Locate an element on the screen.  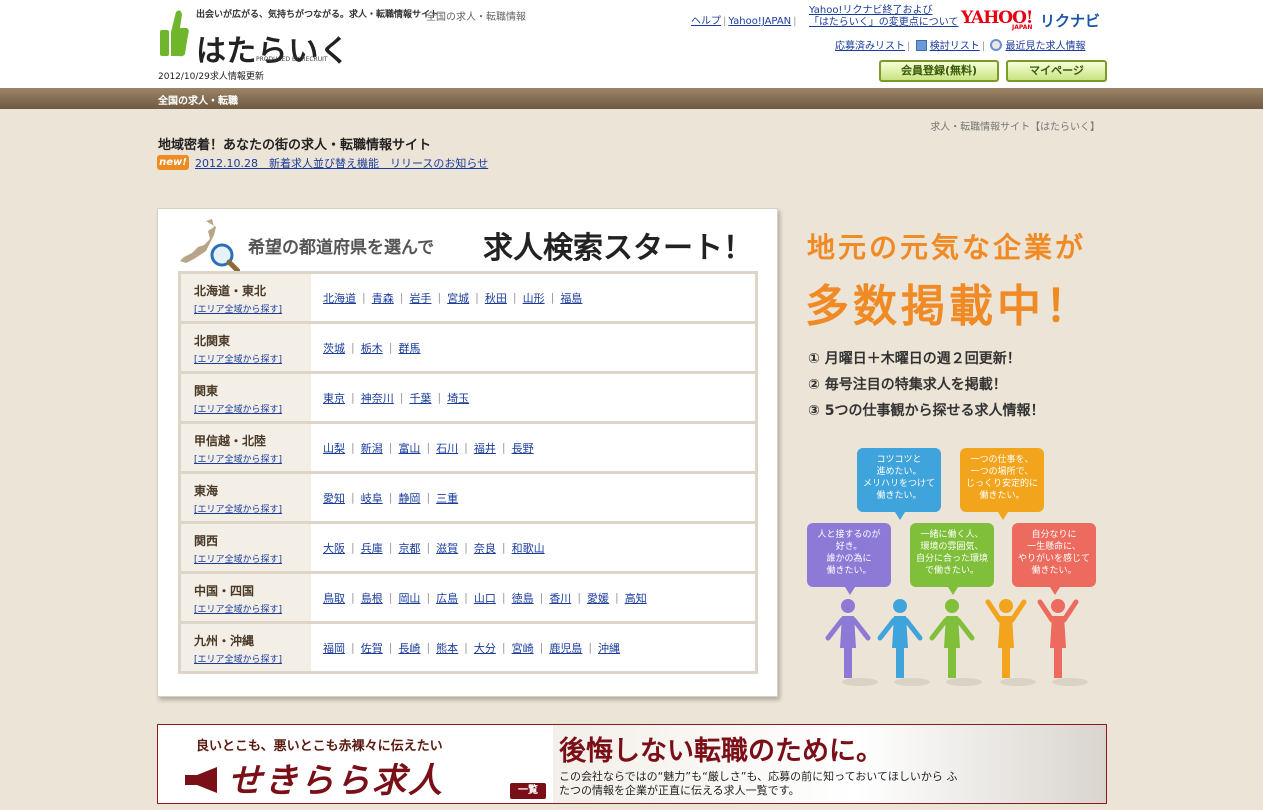
prefecture-link: 東京 is located at coordinates (334, 398).